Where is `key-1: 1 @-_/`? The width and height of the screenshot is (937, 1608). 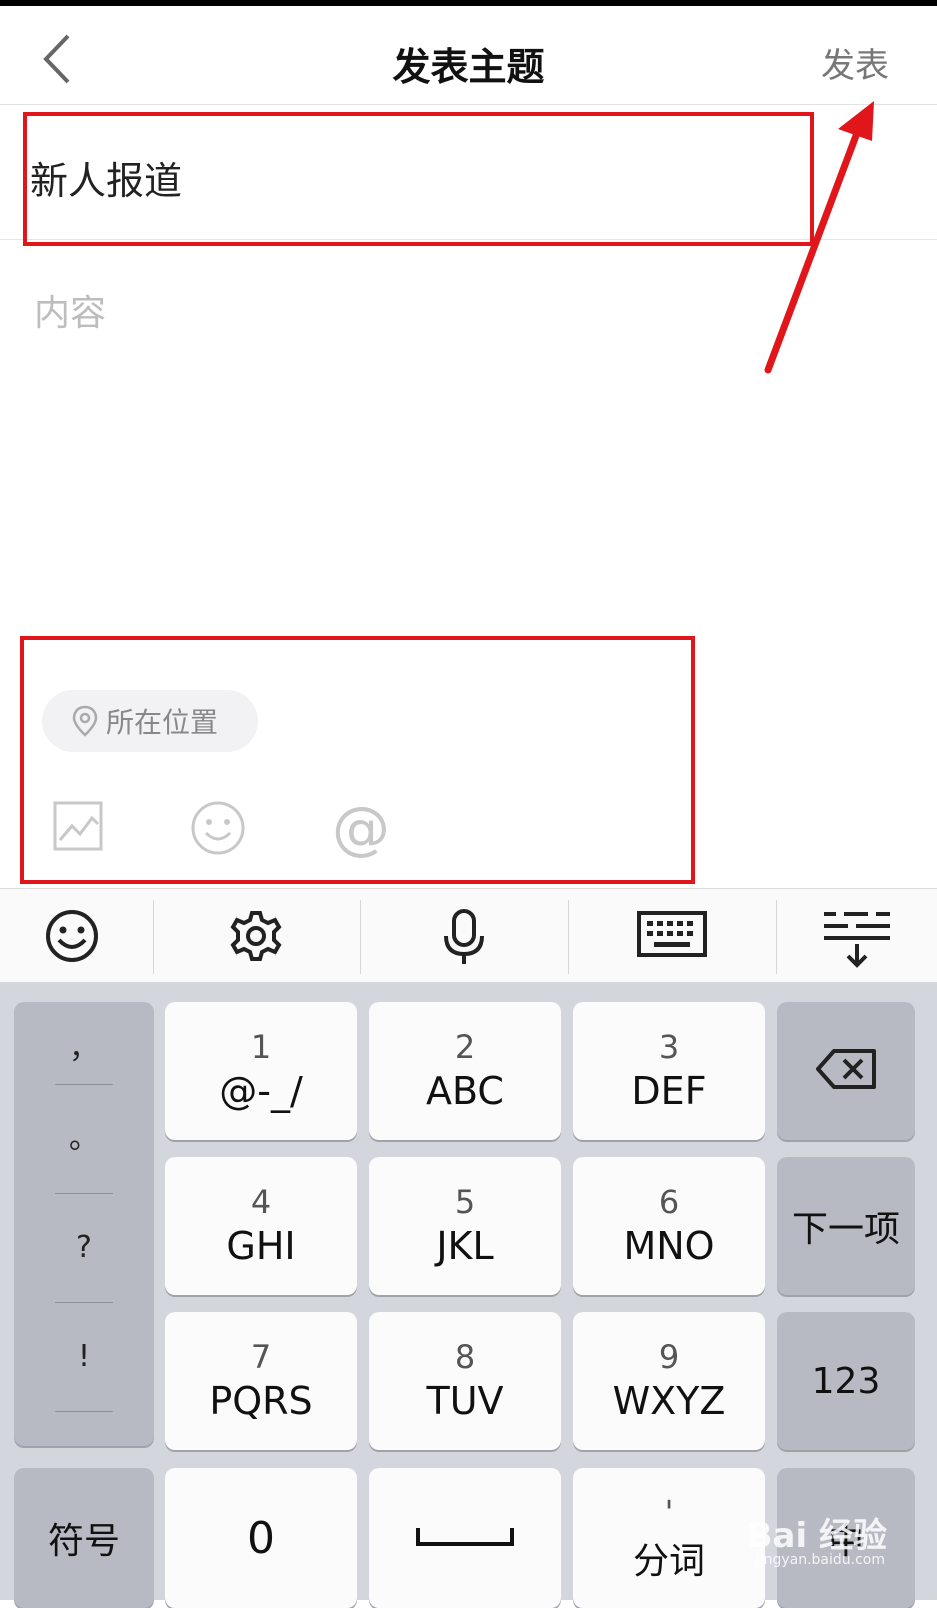 key-1: 1 @-_/ is located at coordinates (261, 1071).